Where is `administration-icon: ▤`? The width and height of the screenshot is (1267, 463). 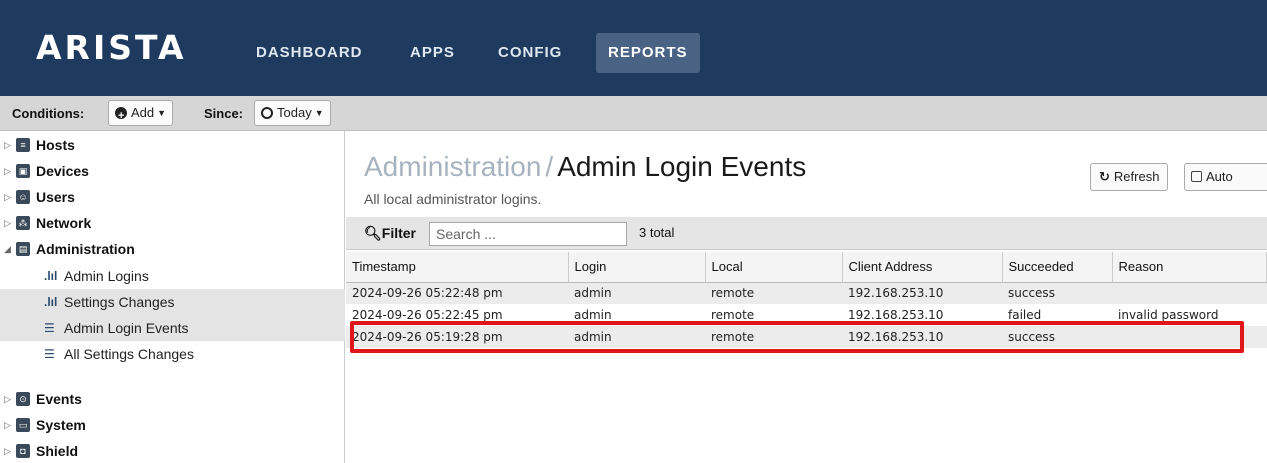
administration-icon: ▤ is located at coordinates (23, 249).